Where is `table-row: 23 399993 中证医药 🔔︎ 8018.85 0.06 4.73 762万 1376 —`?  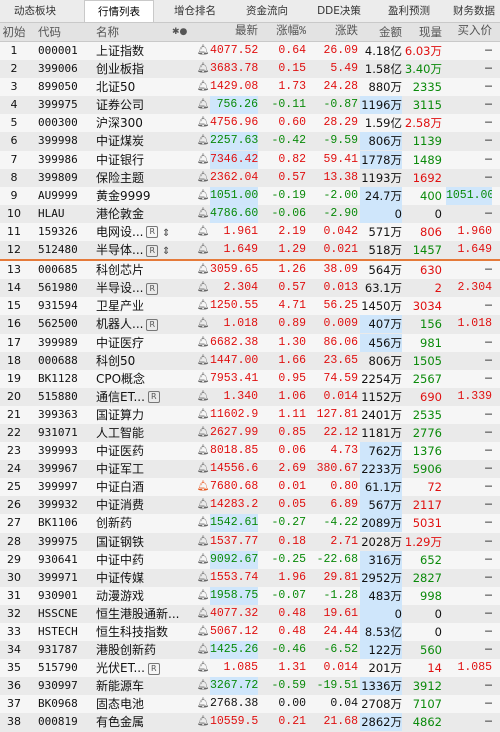 table-row: 23 399993 中证医药 🔔︎ 8018.85 0.06 4.73 762万 1376 — is located at coordinates (250, 451).